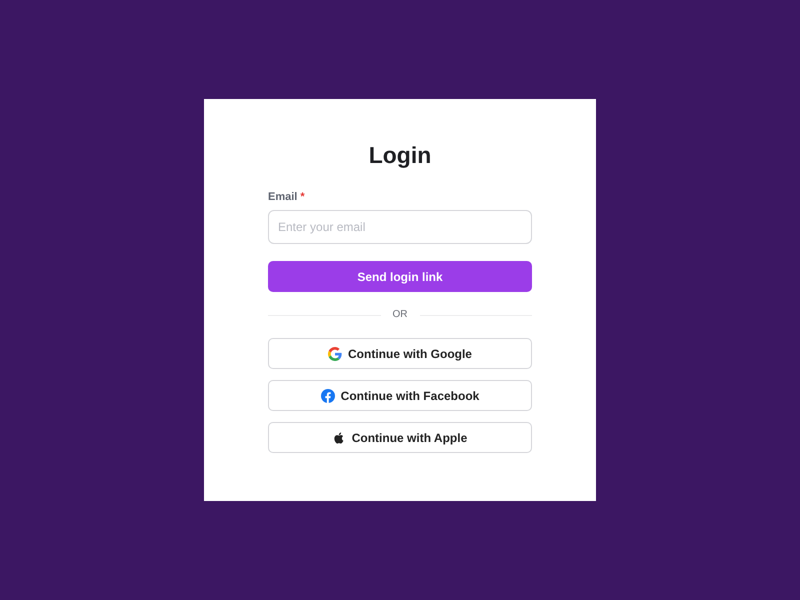  I want to click on google-icon, so click(335, 353).